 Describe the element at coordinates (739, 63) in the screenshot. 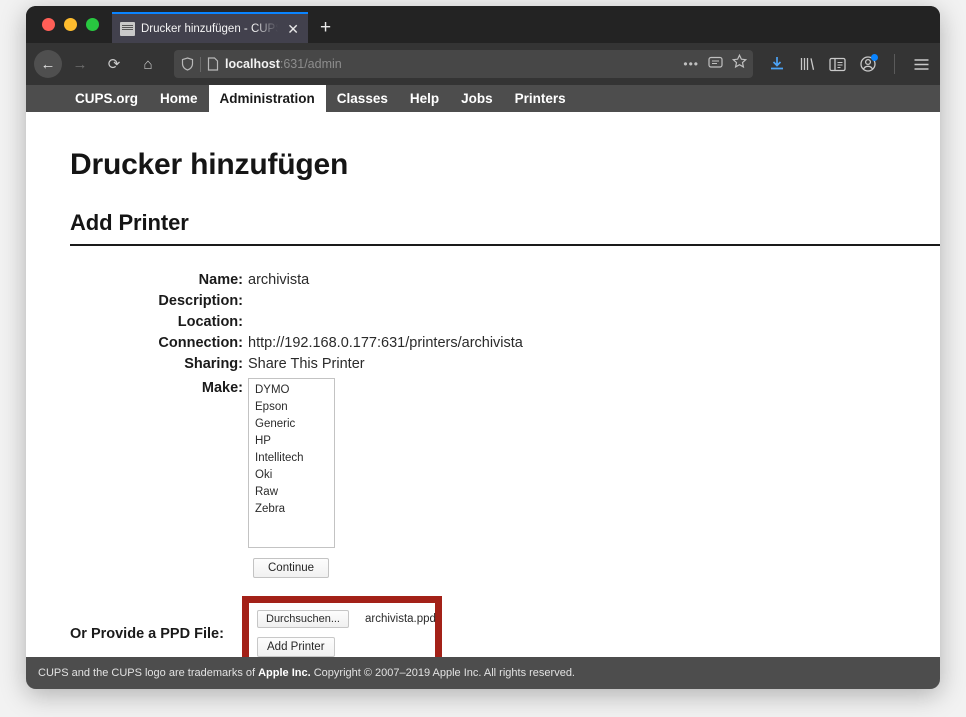

I see `bookmark-star-icon` at that location.